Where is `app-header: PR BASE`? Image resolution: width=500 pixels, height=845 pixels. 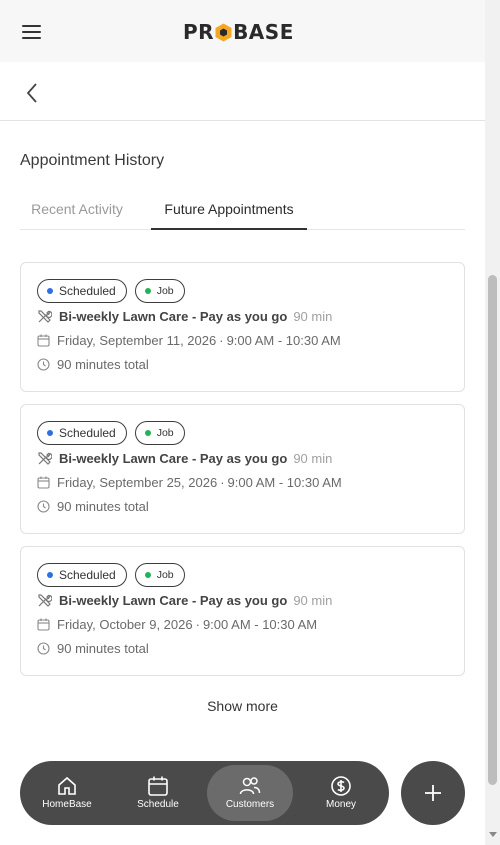 app-header: PR BASE is located at coordinates (242, 31).